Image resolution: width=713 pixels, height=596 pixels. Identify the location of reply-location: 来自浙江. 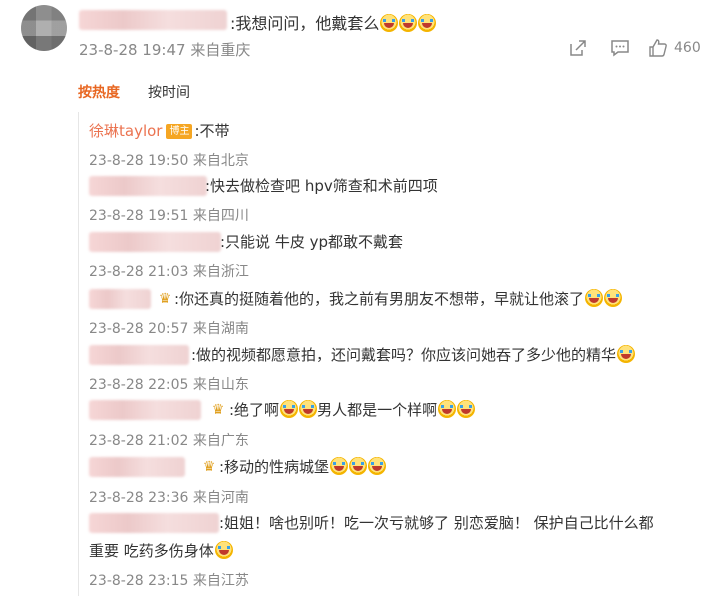
(220, 272).